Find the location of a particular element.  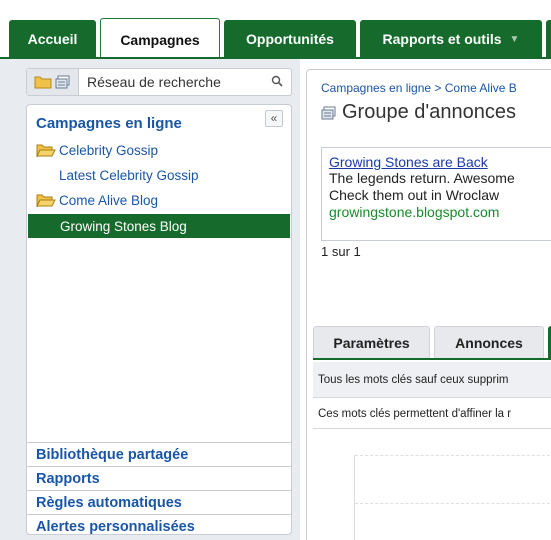

page-title-text: Groupe d'annonces is located at coordinates (429, 112).